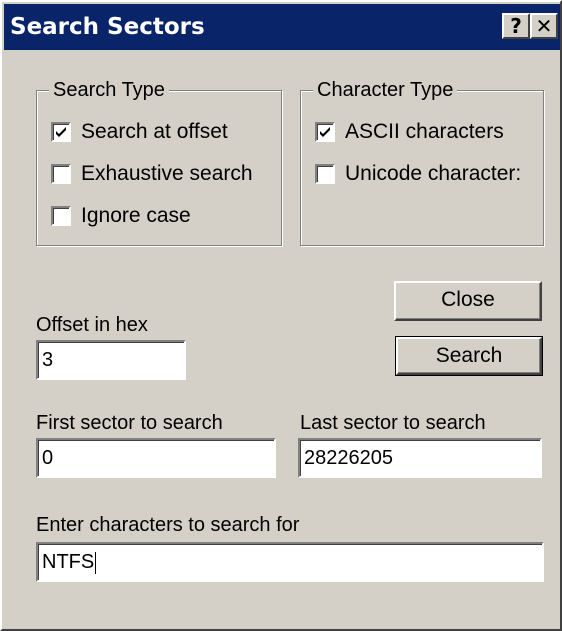 The height and width of the screenshot is (631, 562). I want to click on unicode-label: Unicode character:, so click(433, 173).